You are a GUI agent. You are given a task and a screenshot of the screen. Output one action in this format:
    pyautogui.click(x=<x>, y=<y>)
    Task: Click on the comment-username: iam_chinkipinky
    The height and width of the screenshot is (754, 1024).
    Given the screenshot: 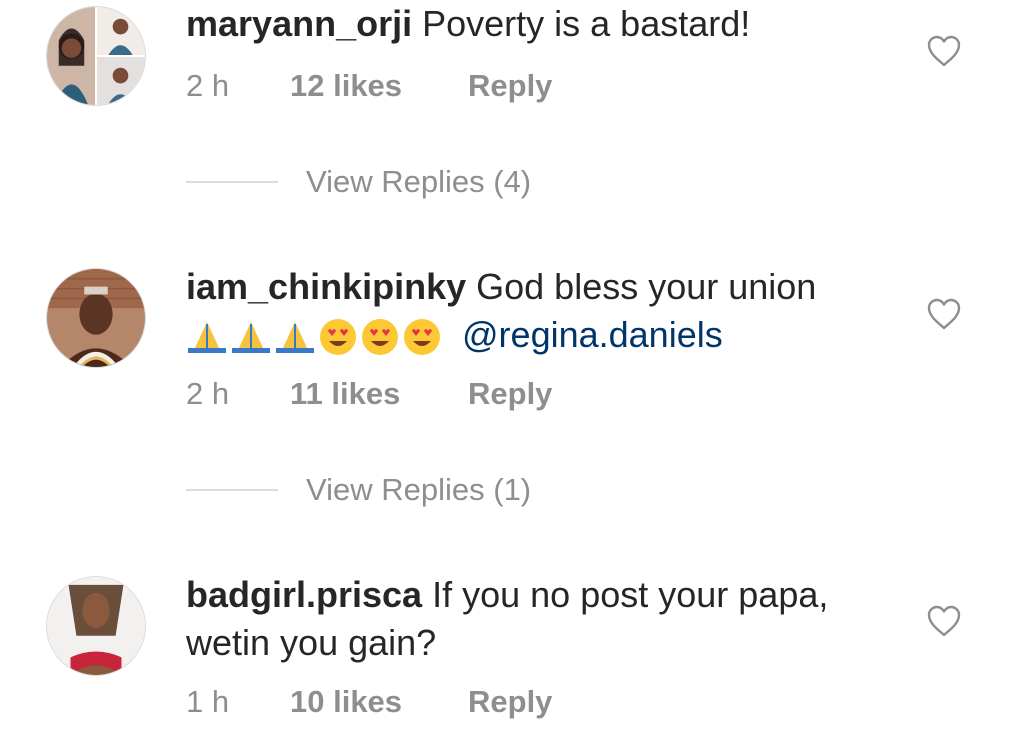 What is the action you would take?
    pyautogui.click(x=326, y=286)
    